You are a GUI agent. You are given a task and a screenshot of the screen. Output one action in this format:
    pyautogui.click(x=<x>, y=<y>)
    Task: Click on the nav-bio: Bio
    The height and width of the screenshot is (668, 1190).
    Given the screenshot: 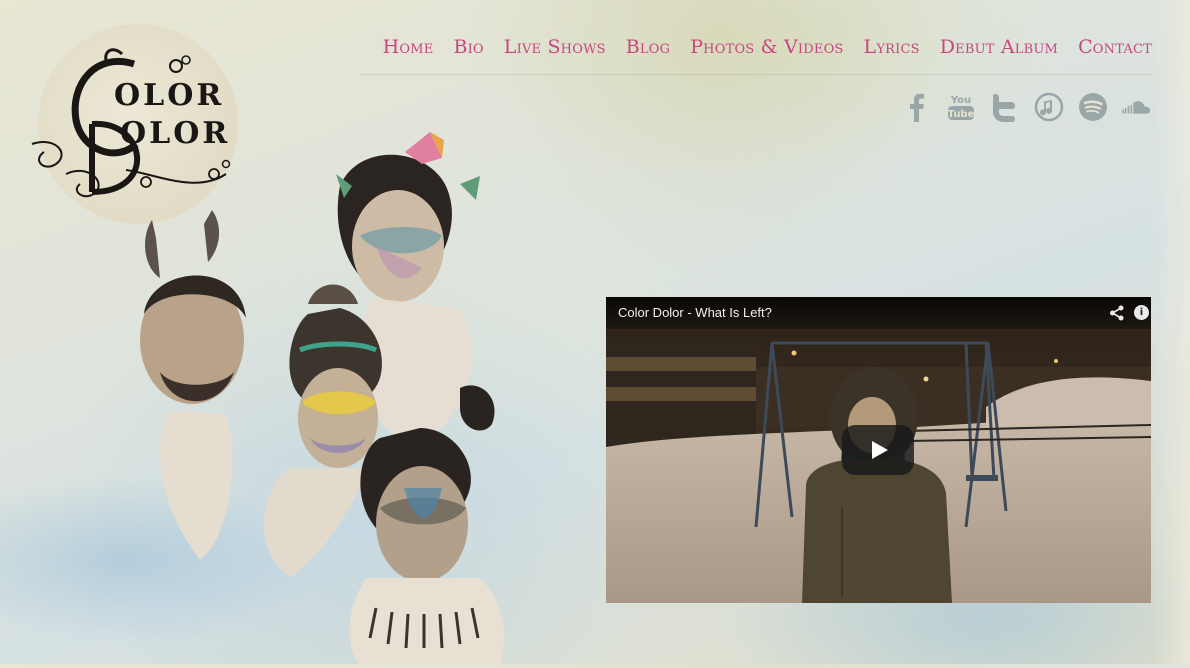 What is the action you would take?
    pyautogui.click(x=468, y=47)
    